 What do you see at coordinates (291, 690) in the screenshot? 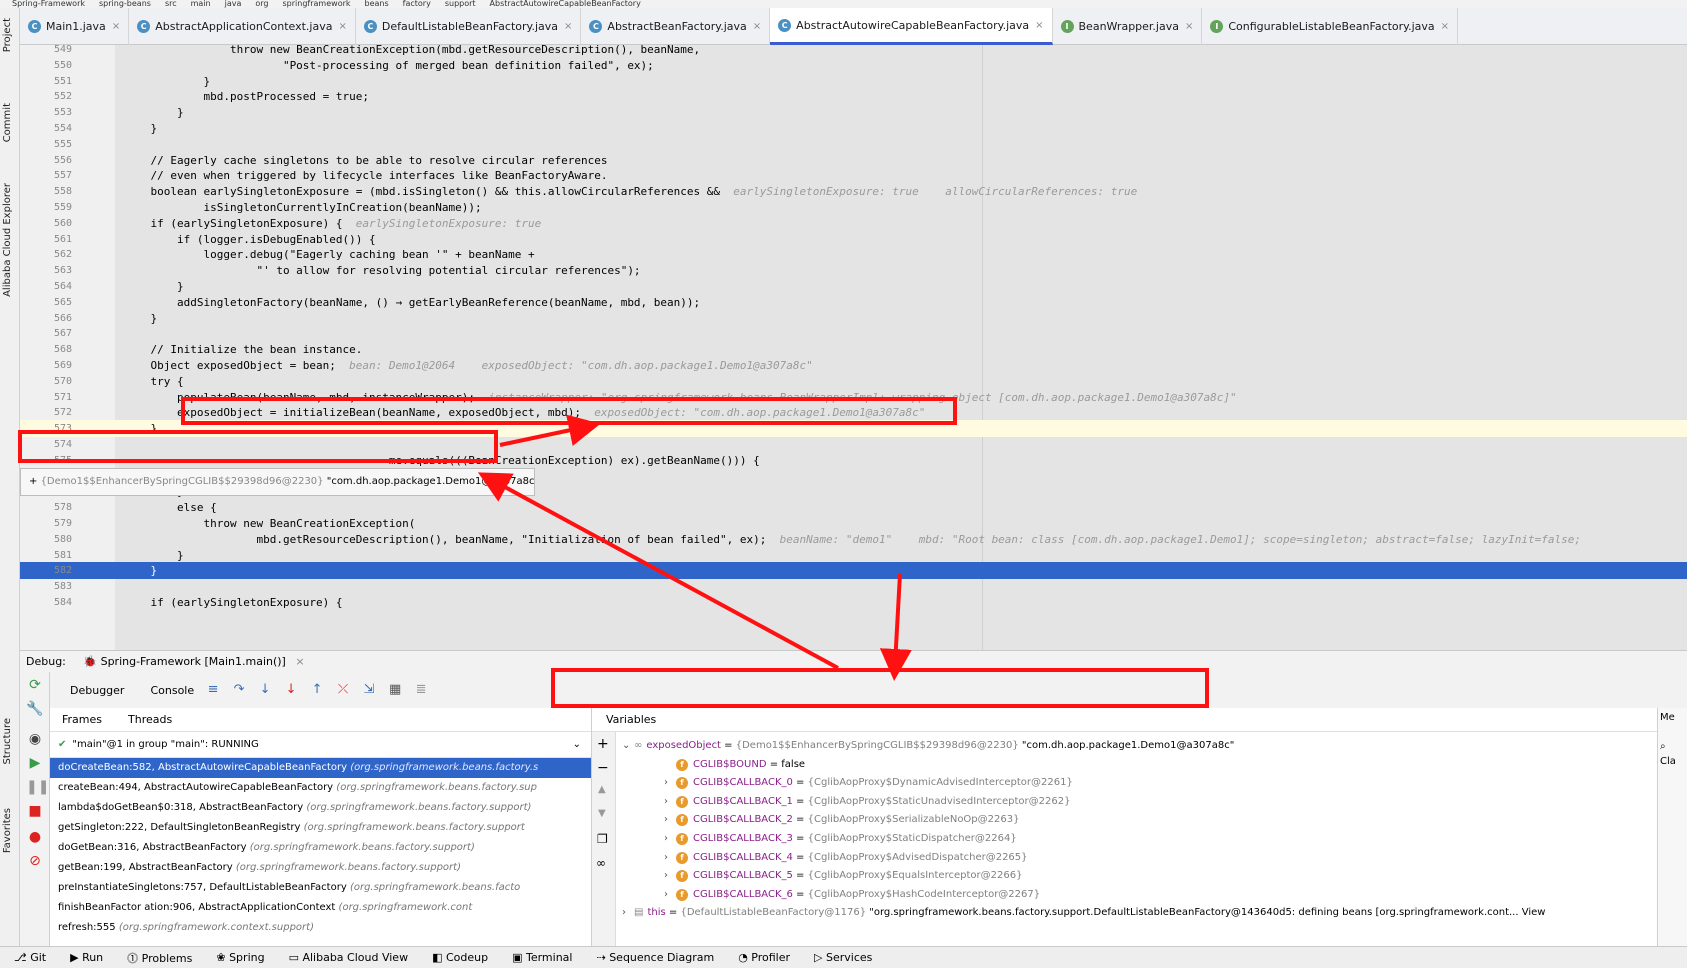
I see `force-step-into-icon: ↓` at bounding box center [291, 690].